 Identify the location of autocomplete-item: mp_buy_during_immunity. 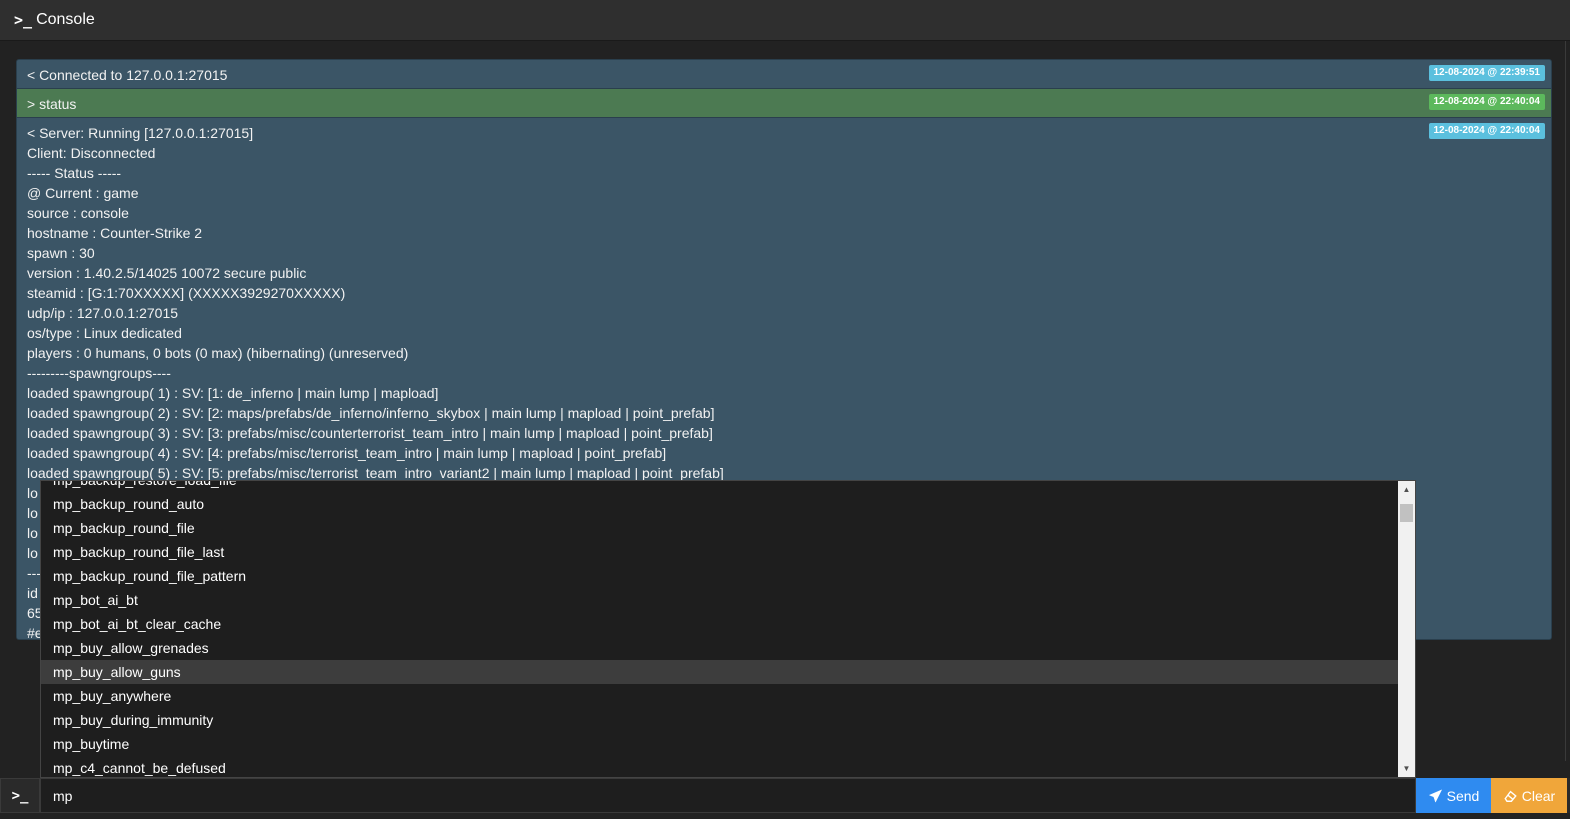
(720, 720).